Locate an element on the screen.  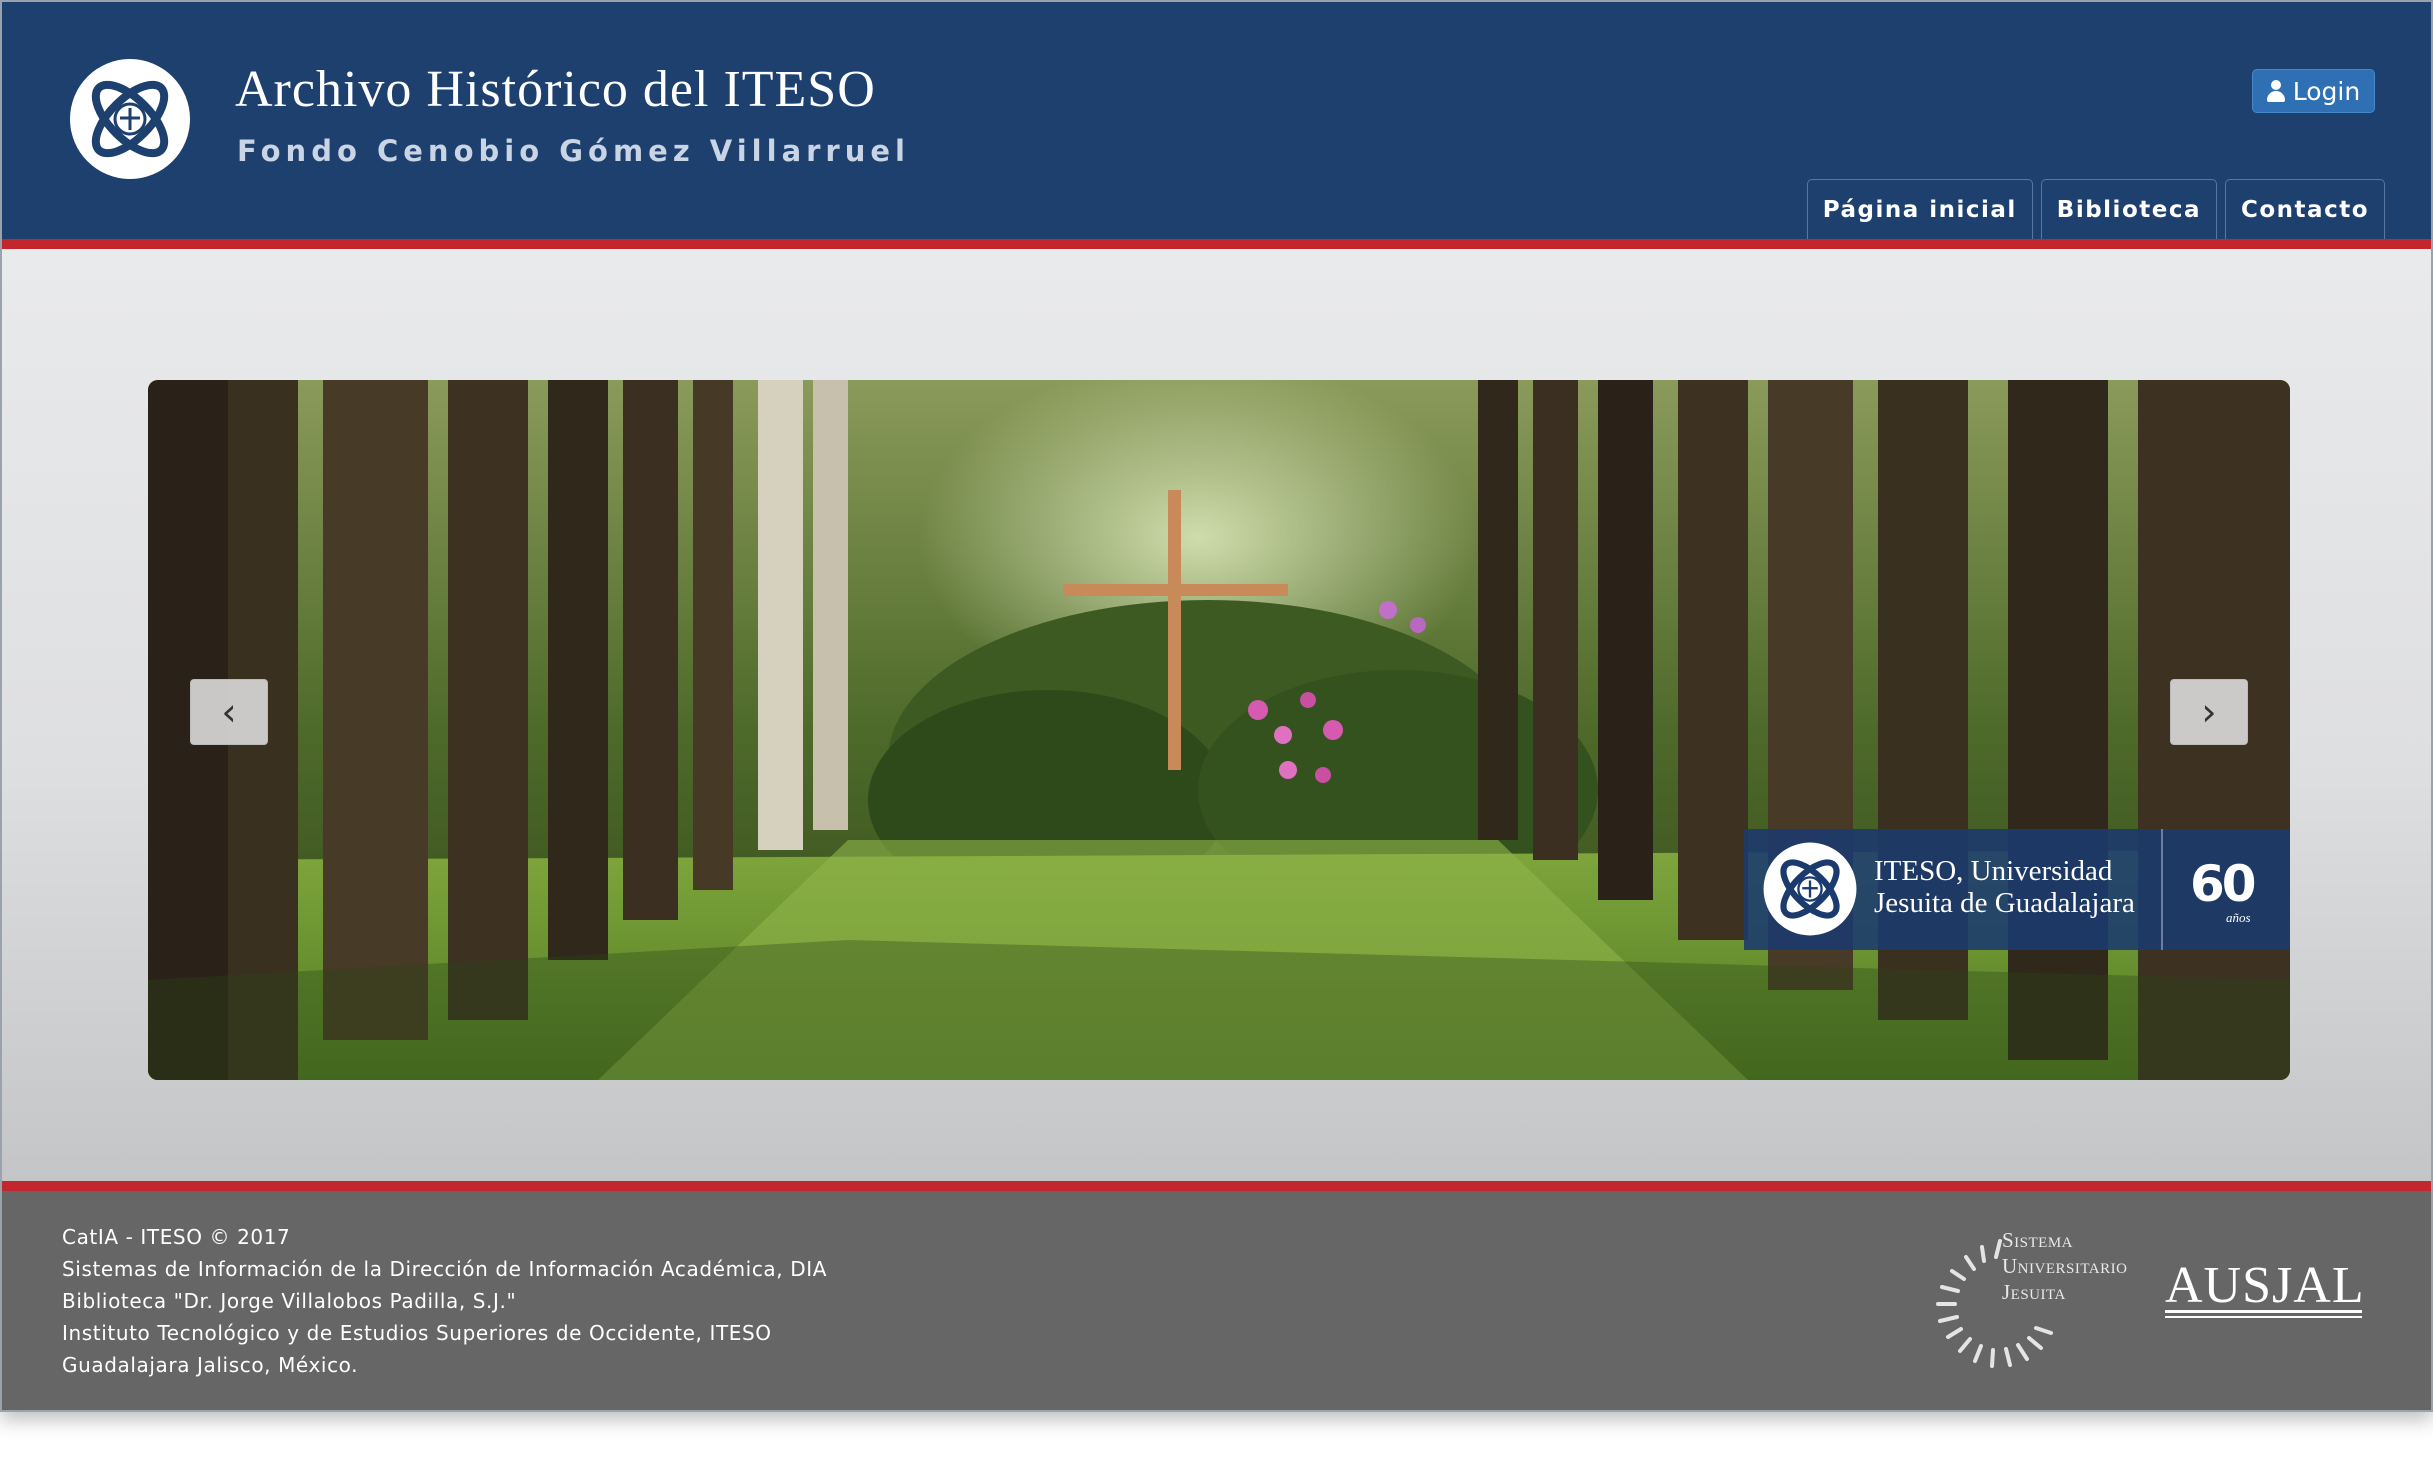
suj-logo-text: Sistema Universitario Jesuita is located at coordinates (2064, 1266).